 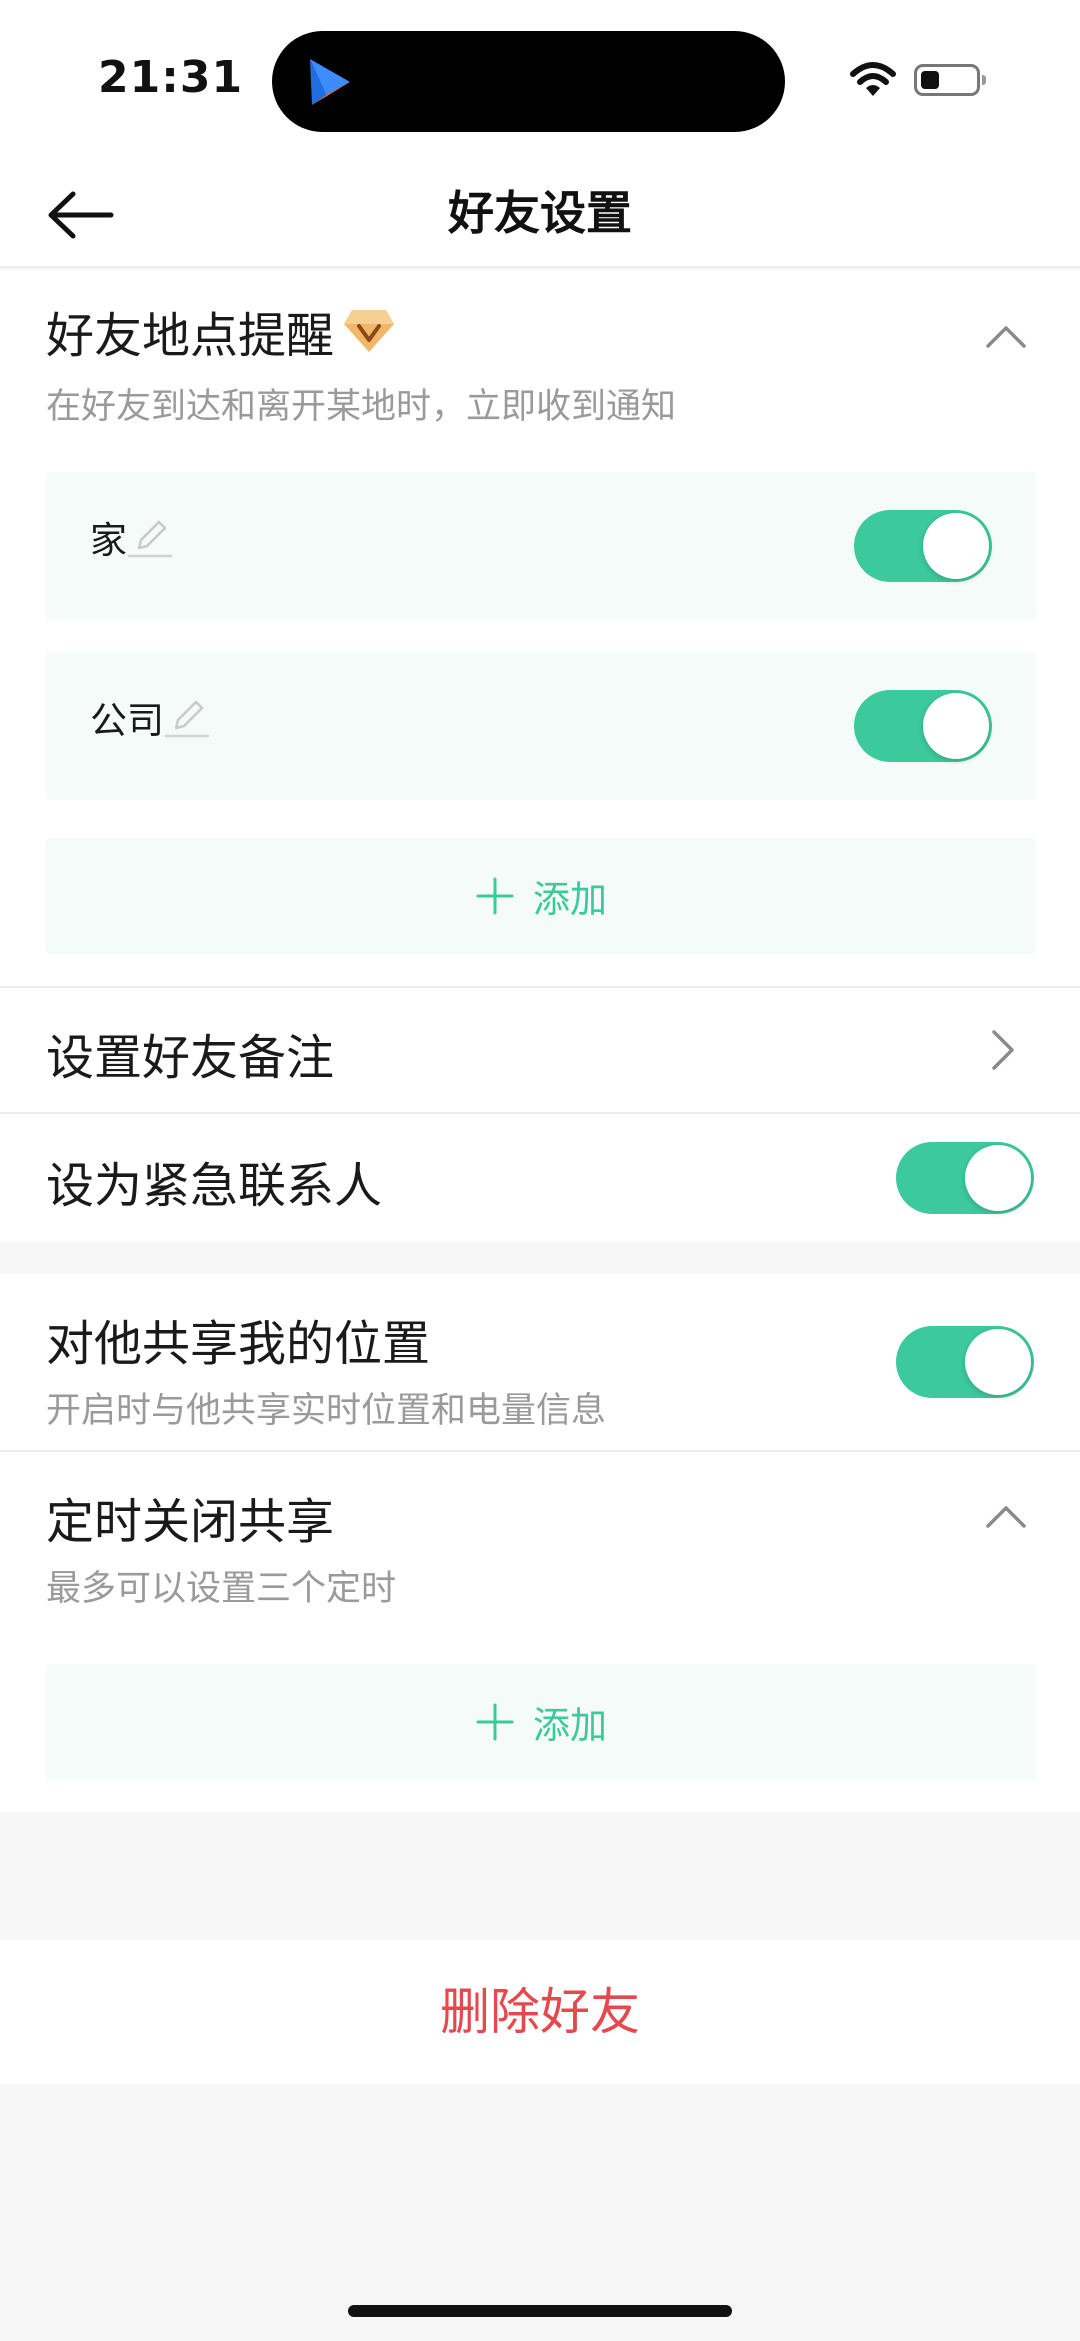 What do you see at coordinates (326, 1411) in the screenshot?
I see `share-location-subtitle: 开启时与他共享实时位置和电量信息` at bounding box center [326, 1411].